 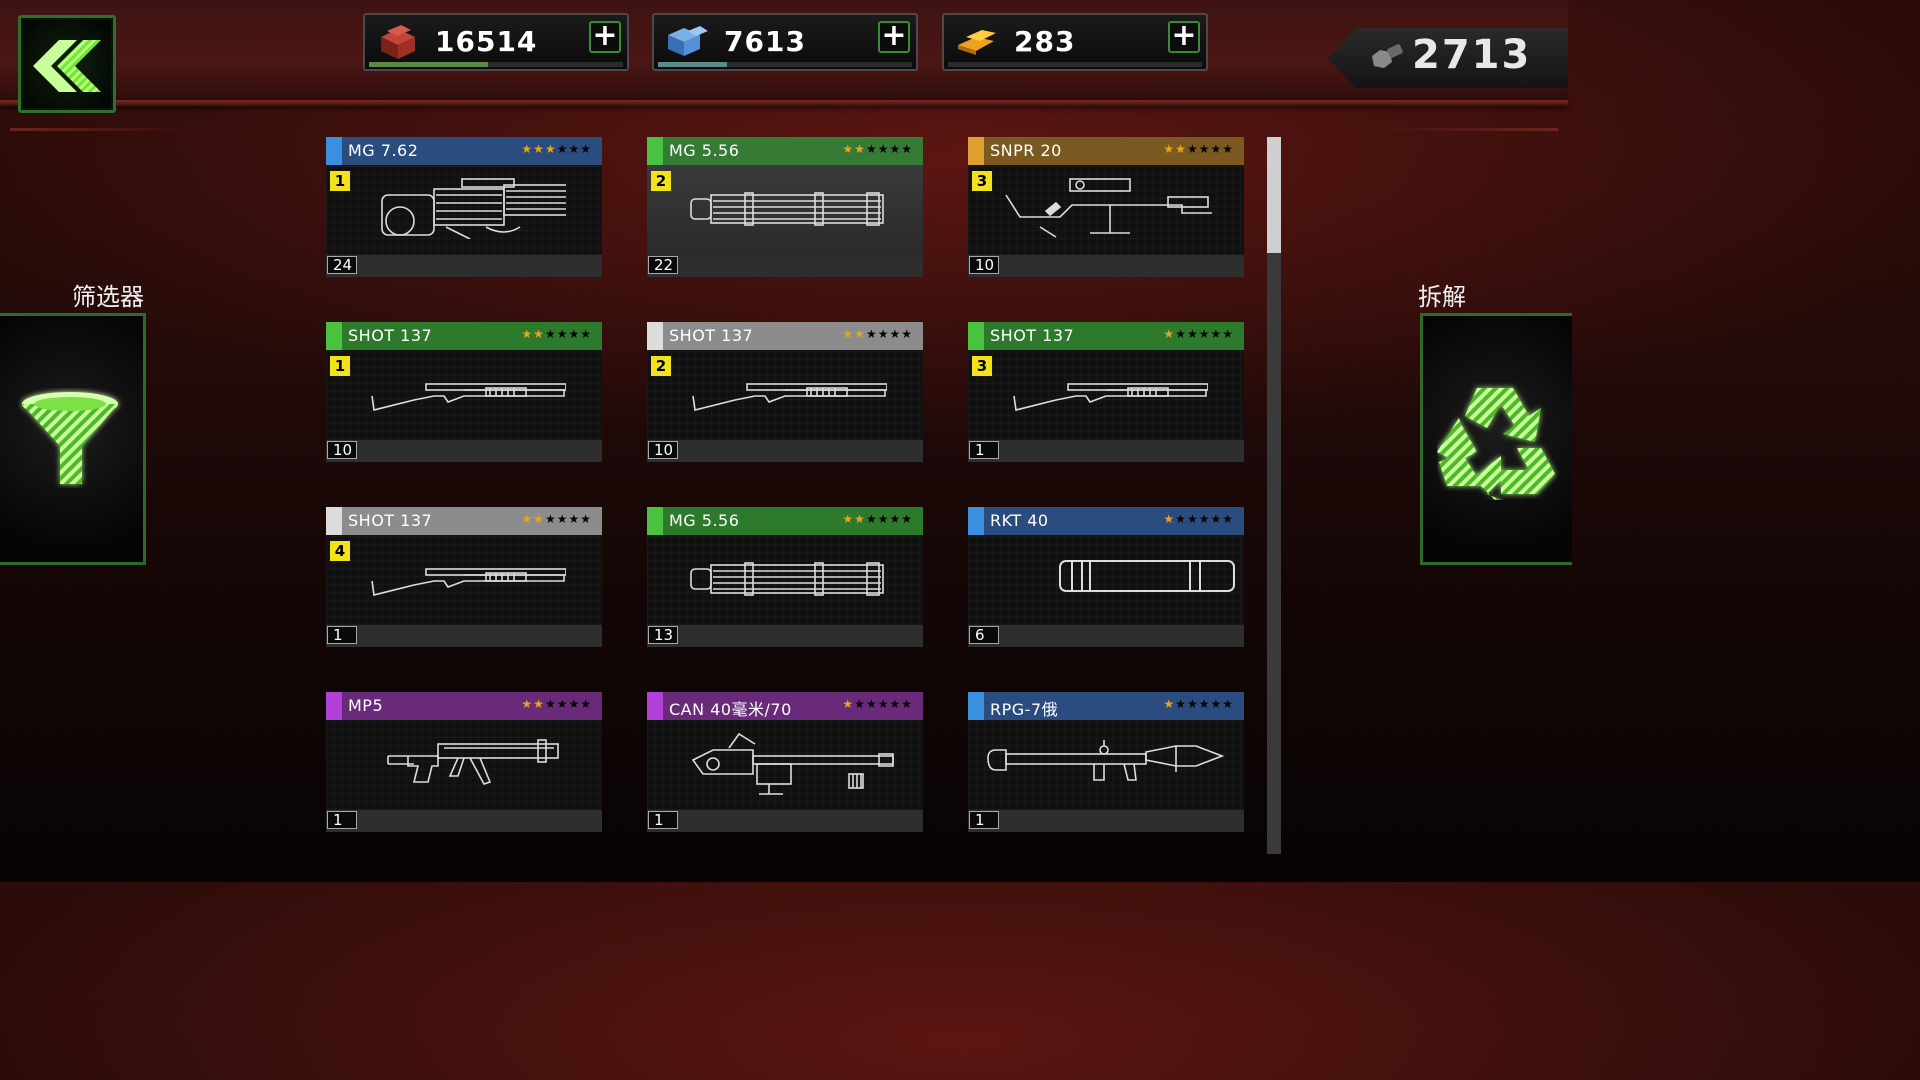 What do you see at coordinates (1110, 209) in the screenshot?
I see `sniper-icon` at bounding box center [1110, 209].